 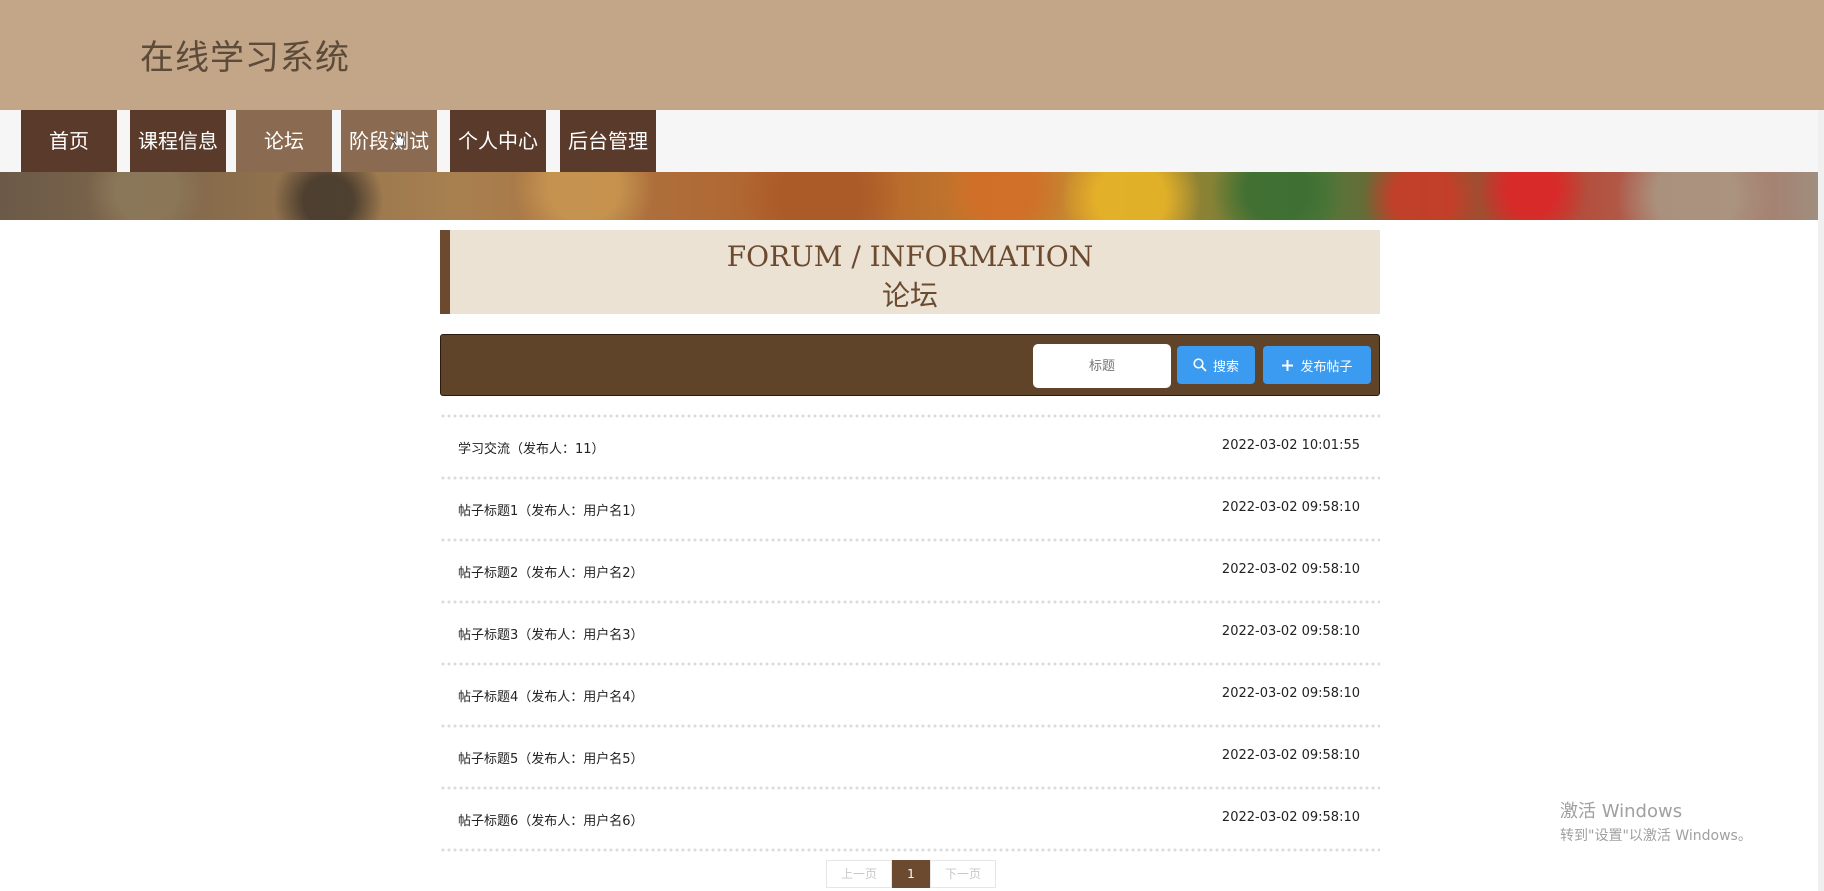 What do you see at coordinates (498, 141) in the screenshot?
I see `nav-item-personal-center: 个人中心` at bounding box center [498, 141].